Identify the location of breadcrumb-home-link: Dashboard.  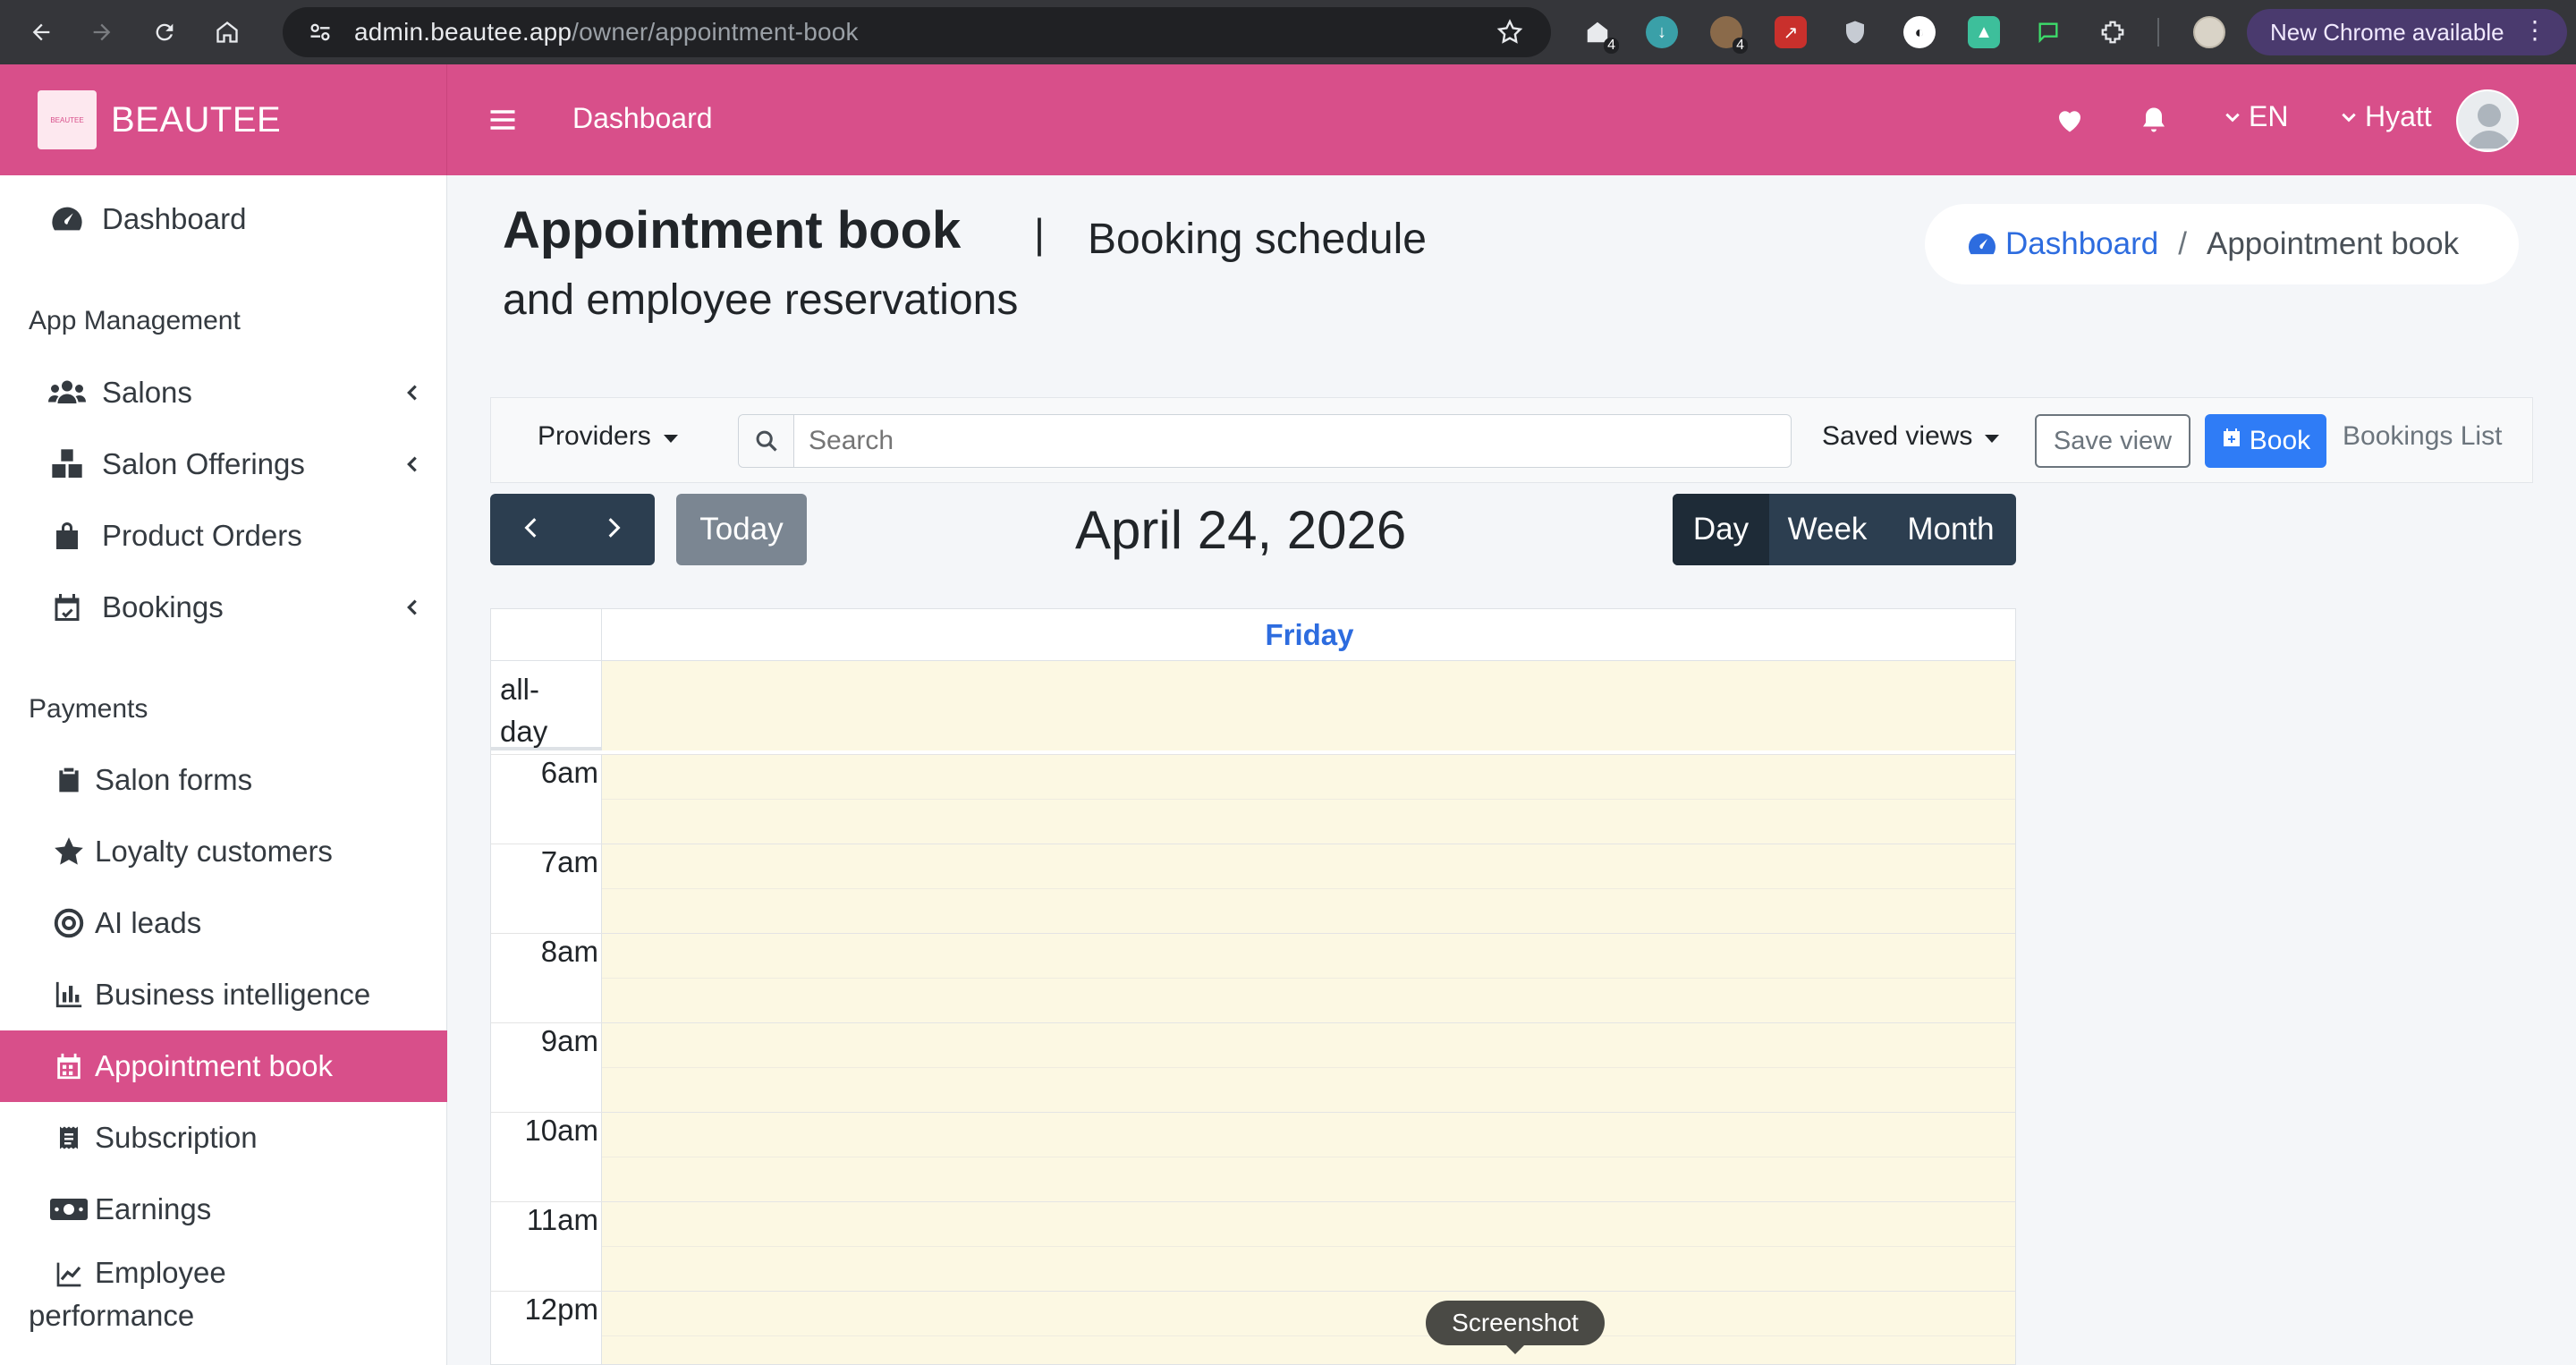
(2081, 244).